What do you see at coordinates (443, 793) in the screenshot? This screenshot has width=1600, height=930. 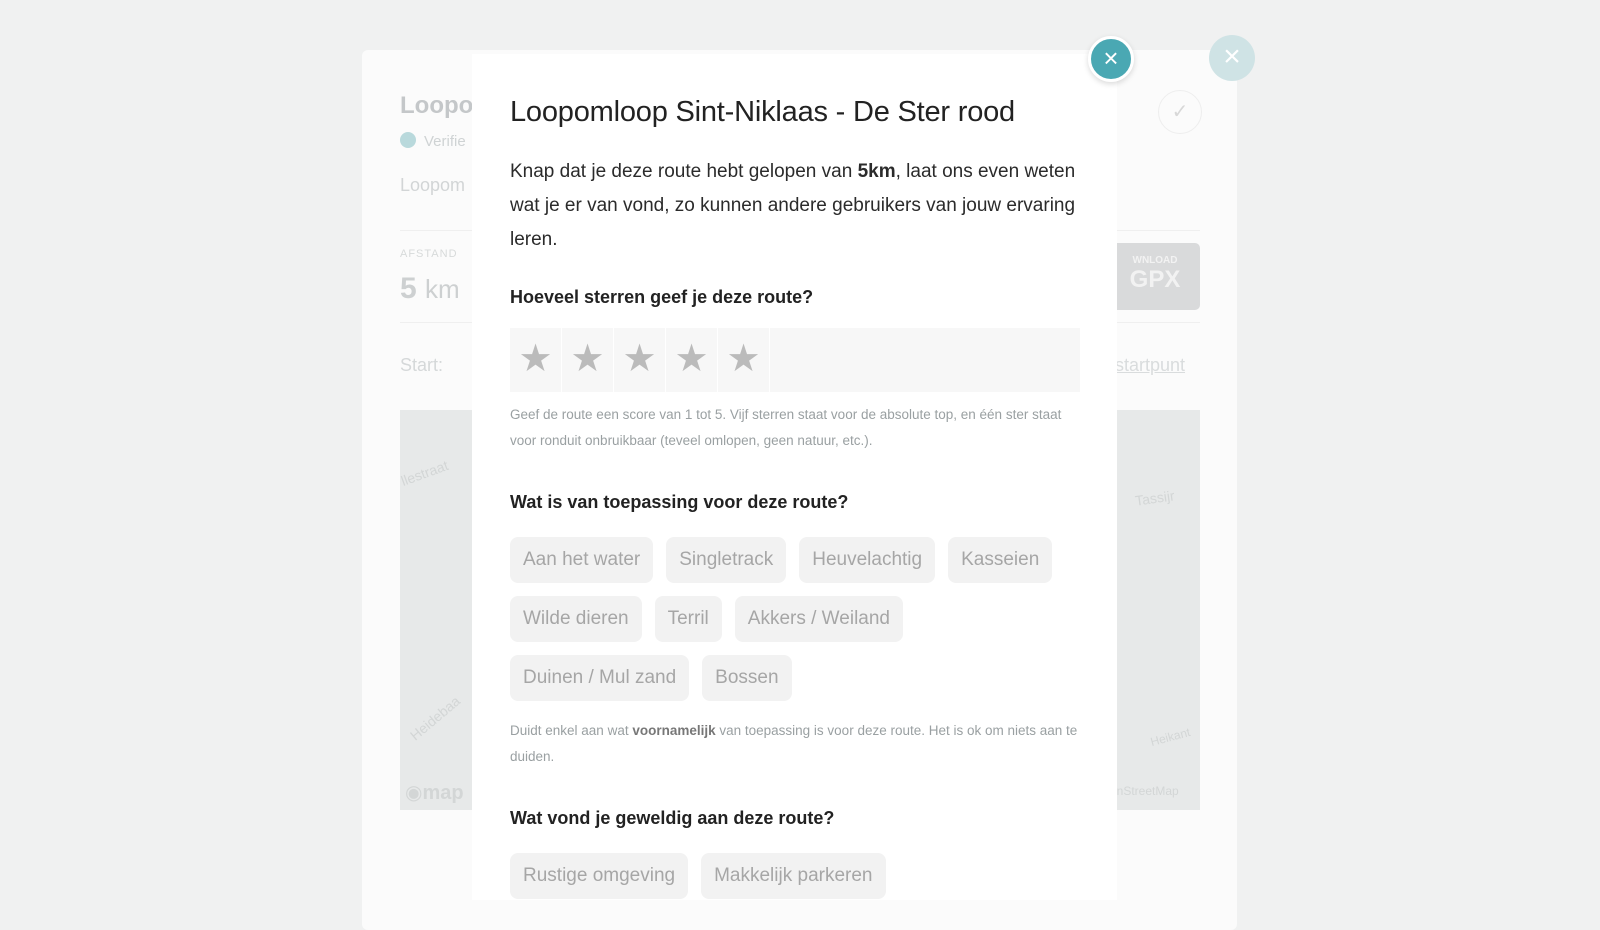 I see `map-logo-label: map` at bounding box center [443, 793].